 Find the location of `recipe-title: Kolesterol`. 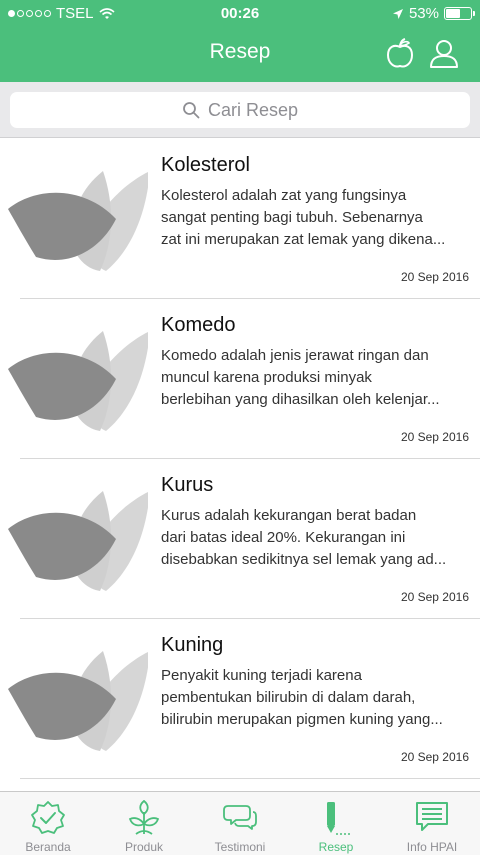

recipe-title: Kolesterol is located at coordinates (205, 165).